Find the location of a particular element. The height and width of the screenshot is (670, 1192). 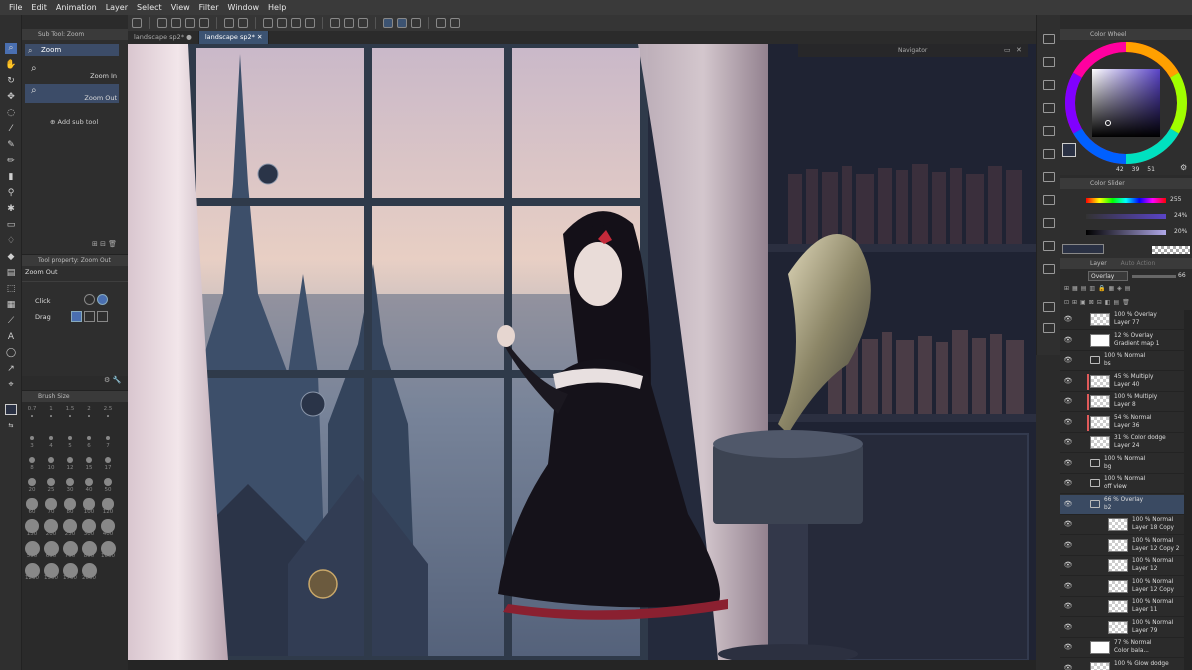

deselect-icon is located at coordinates (335, 23).